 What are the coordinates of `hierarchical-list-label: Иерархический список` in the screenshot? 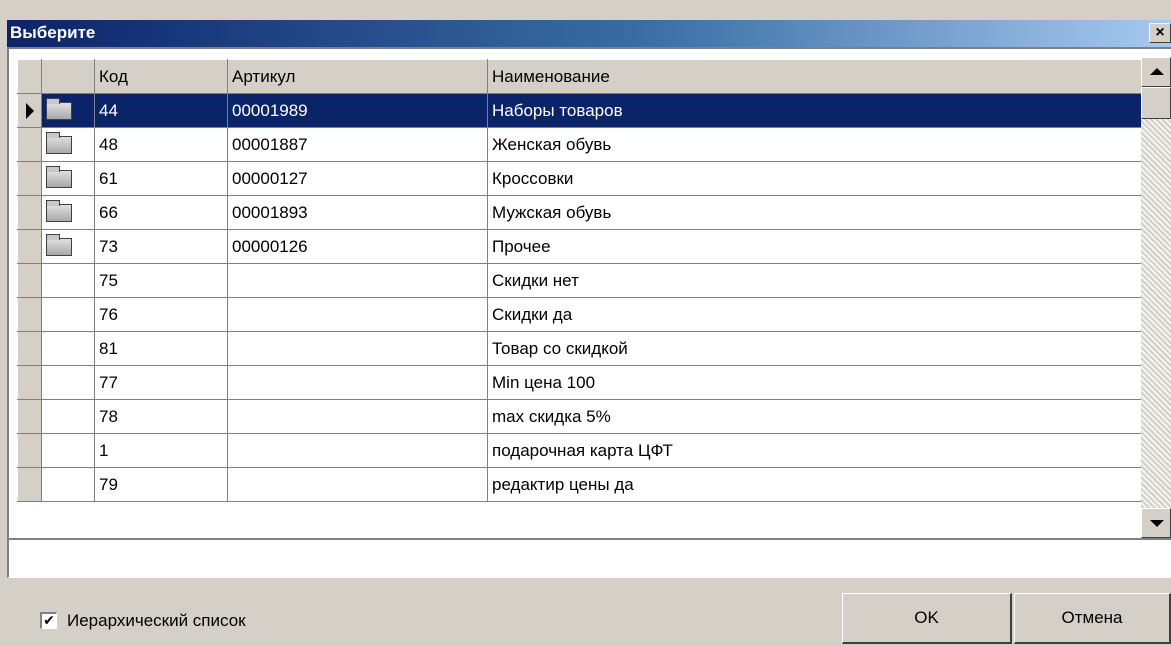 It's located at (156, 621).